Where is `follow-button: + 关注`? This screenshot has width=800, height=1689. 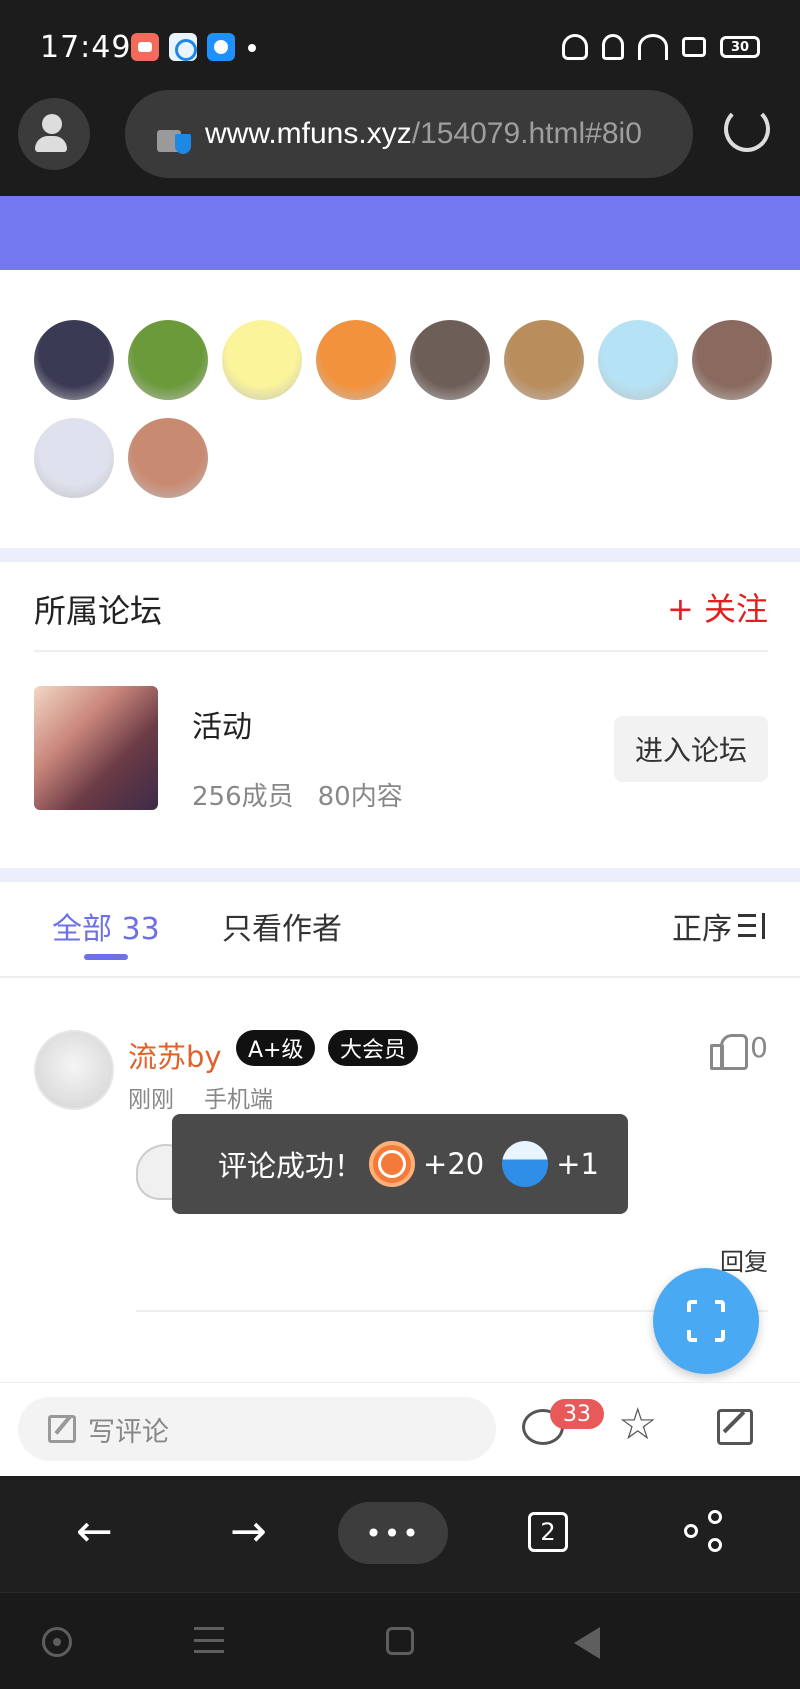
follow-button: + 关注 is located at coordinates (717, 607).